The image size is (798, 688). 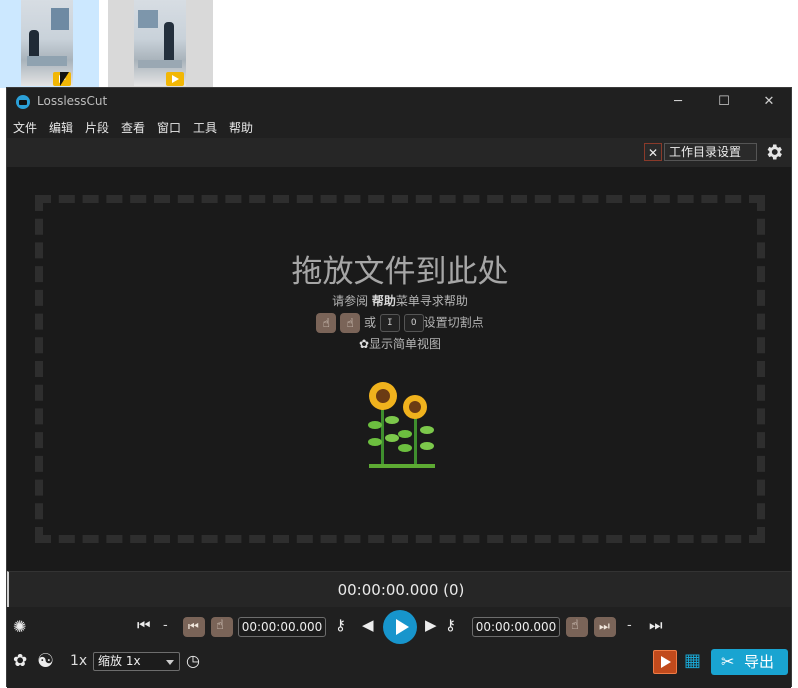 I want to click on jump-end-icon: ⏭, so click(x=656, y=625).